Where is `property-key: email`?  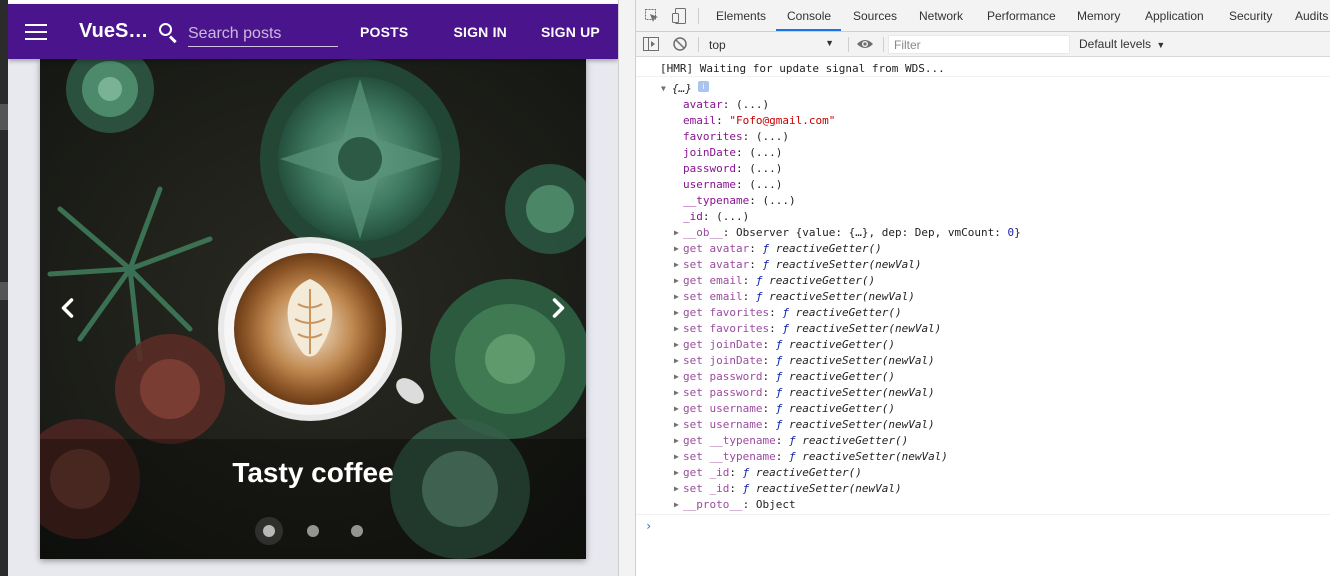 property-key: email is located at coordinates (700, 120).